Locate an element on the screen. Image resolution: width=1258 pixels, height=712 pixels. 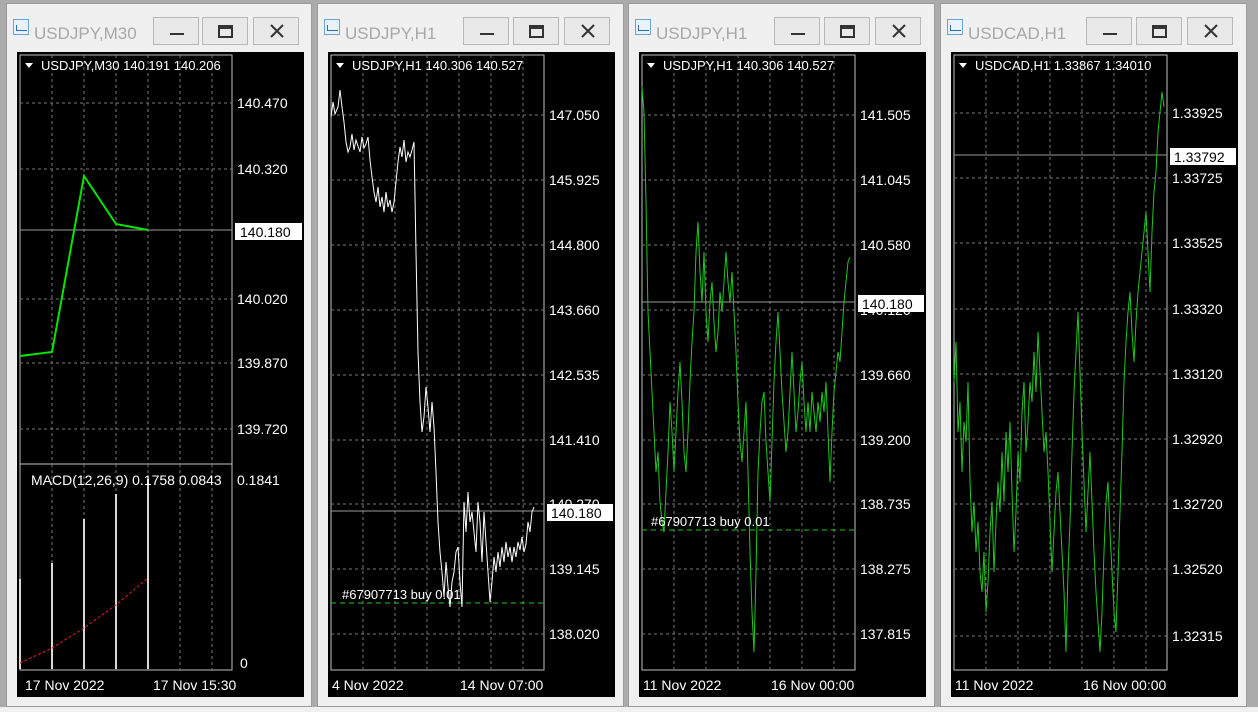
price-axis-label: 139.720 is located at coordinates (262, 429).